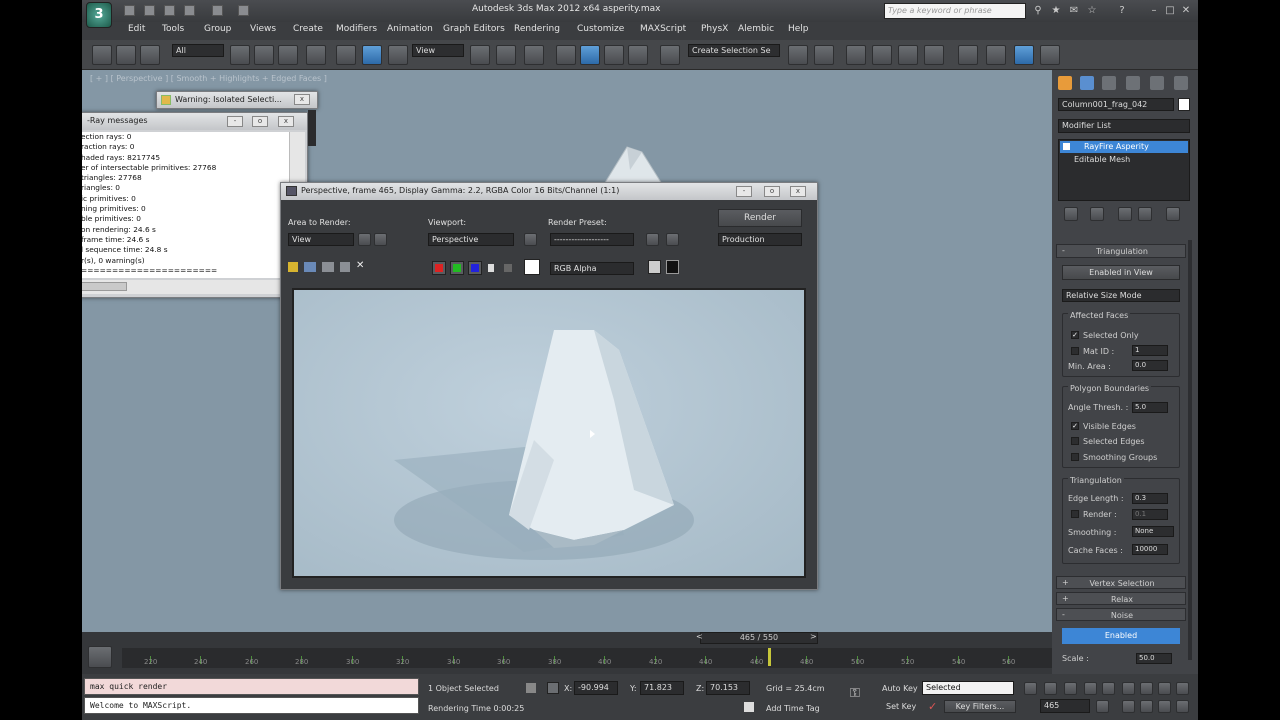 This screenshot has width=1280, height=720. What do you see at coordinates (760, 218) in the screenshot?
I see `render-button: Render` at bounding box center [760, 218].